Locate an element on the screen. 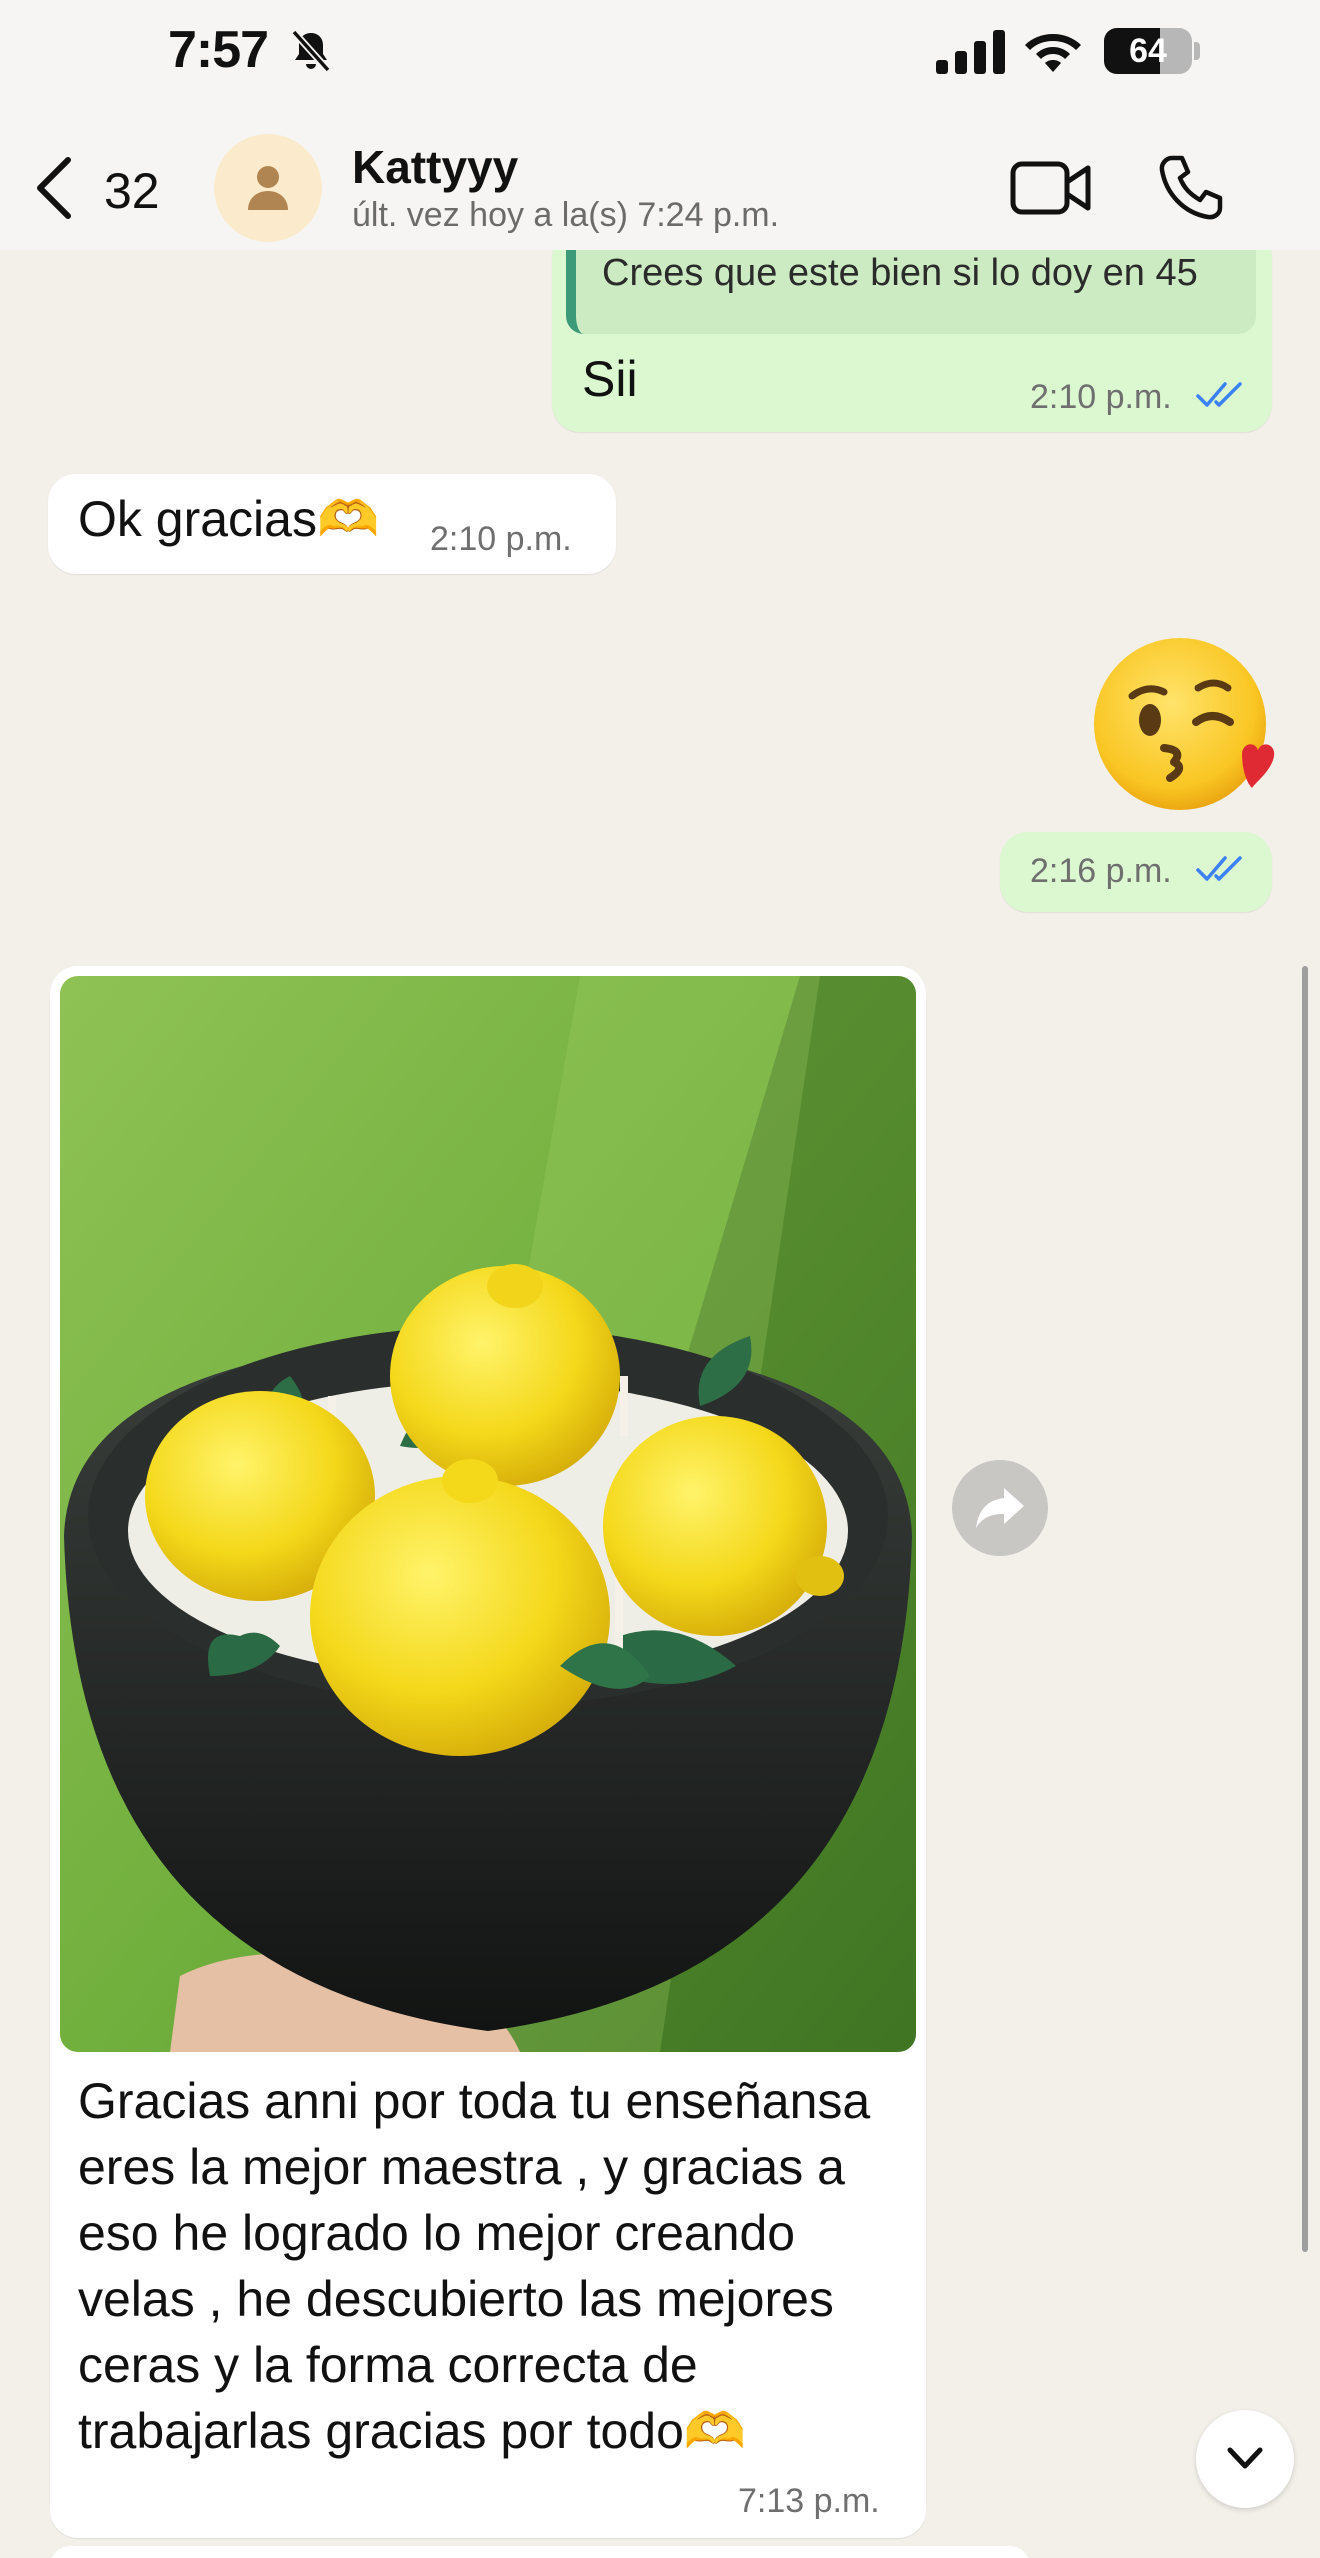 This screenshot has height=2558, width=1320. message-time: 2:16 p.m. is located at coordinates (1101, 871).